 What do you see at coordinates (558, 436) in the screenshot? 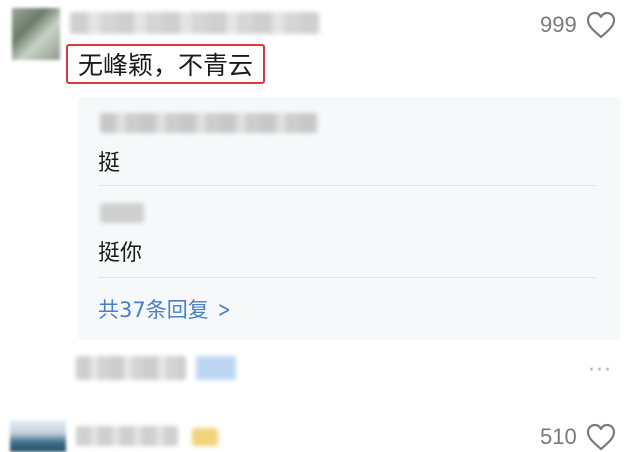
I see `like-count: 510` at bounding box center [558, 436].